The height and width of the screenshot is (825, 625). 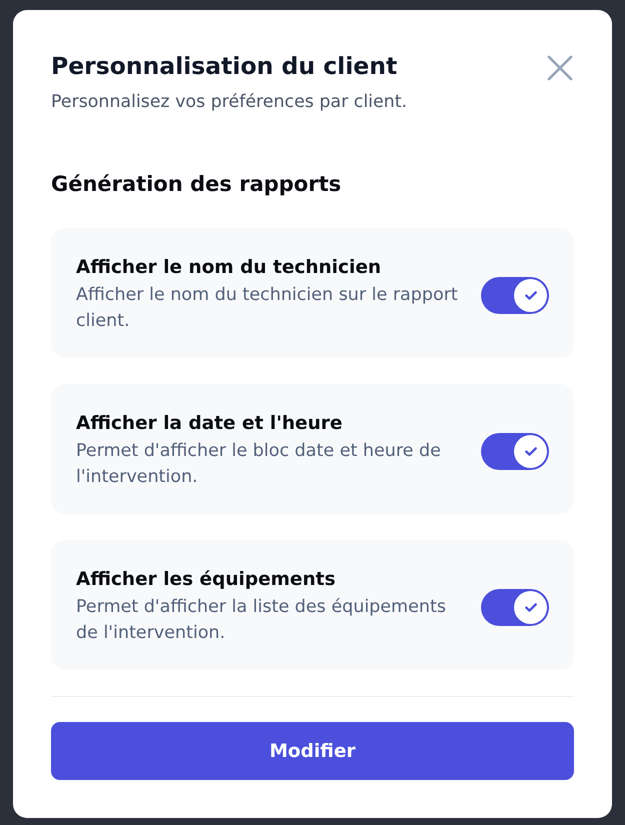 What do you see at coordinates (206, 580) in the screenshot?
I see `setting-title: Afficher les équipements` at bounding box center [206, 580].